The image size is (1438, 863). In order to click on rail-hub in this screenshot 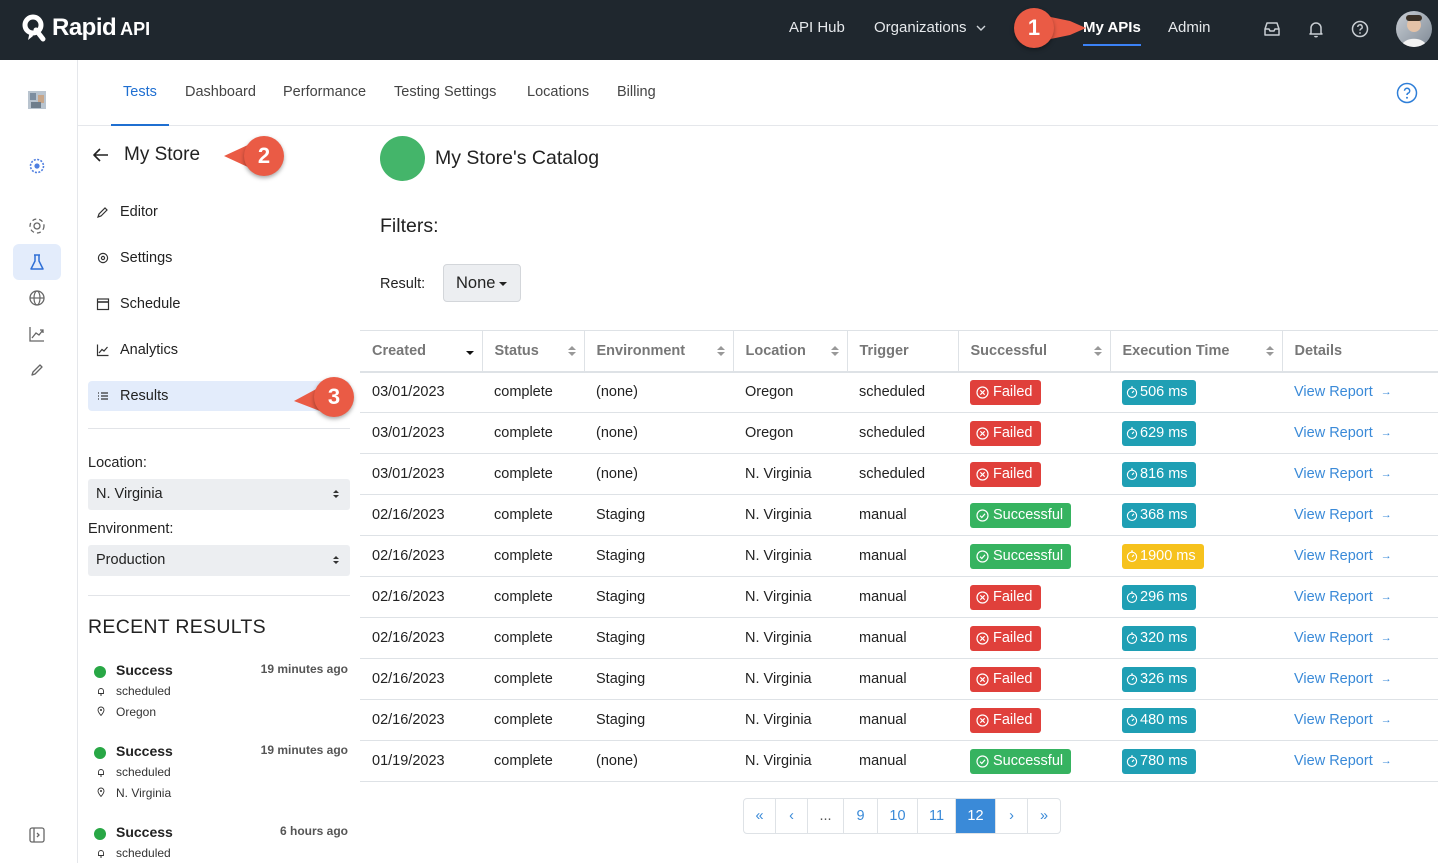, I will do `click(37, 166)`.